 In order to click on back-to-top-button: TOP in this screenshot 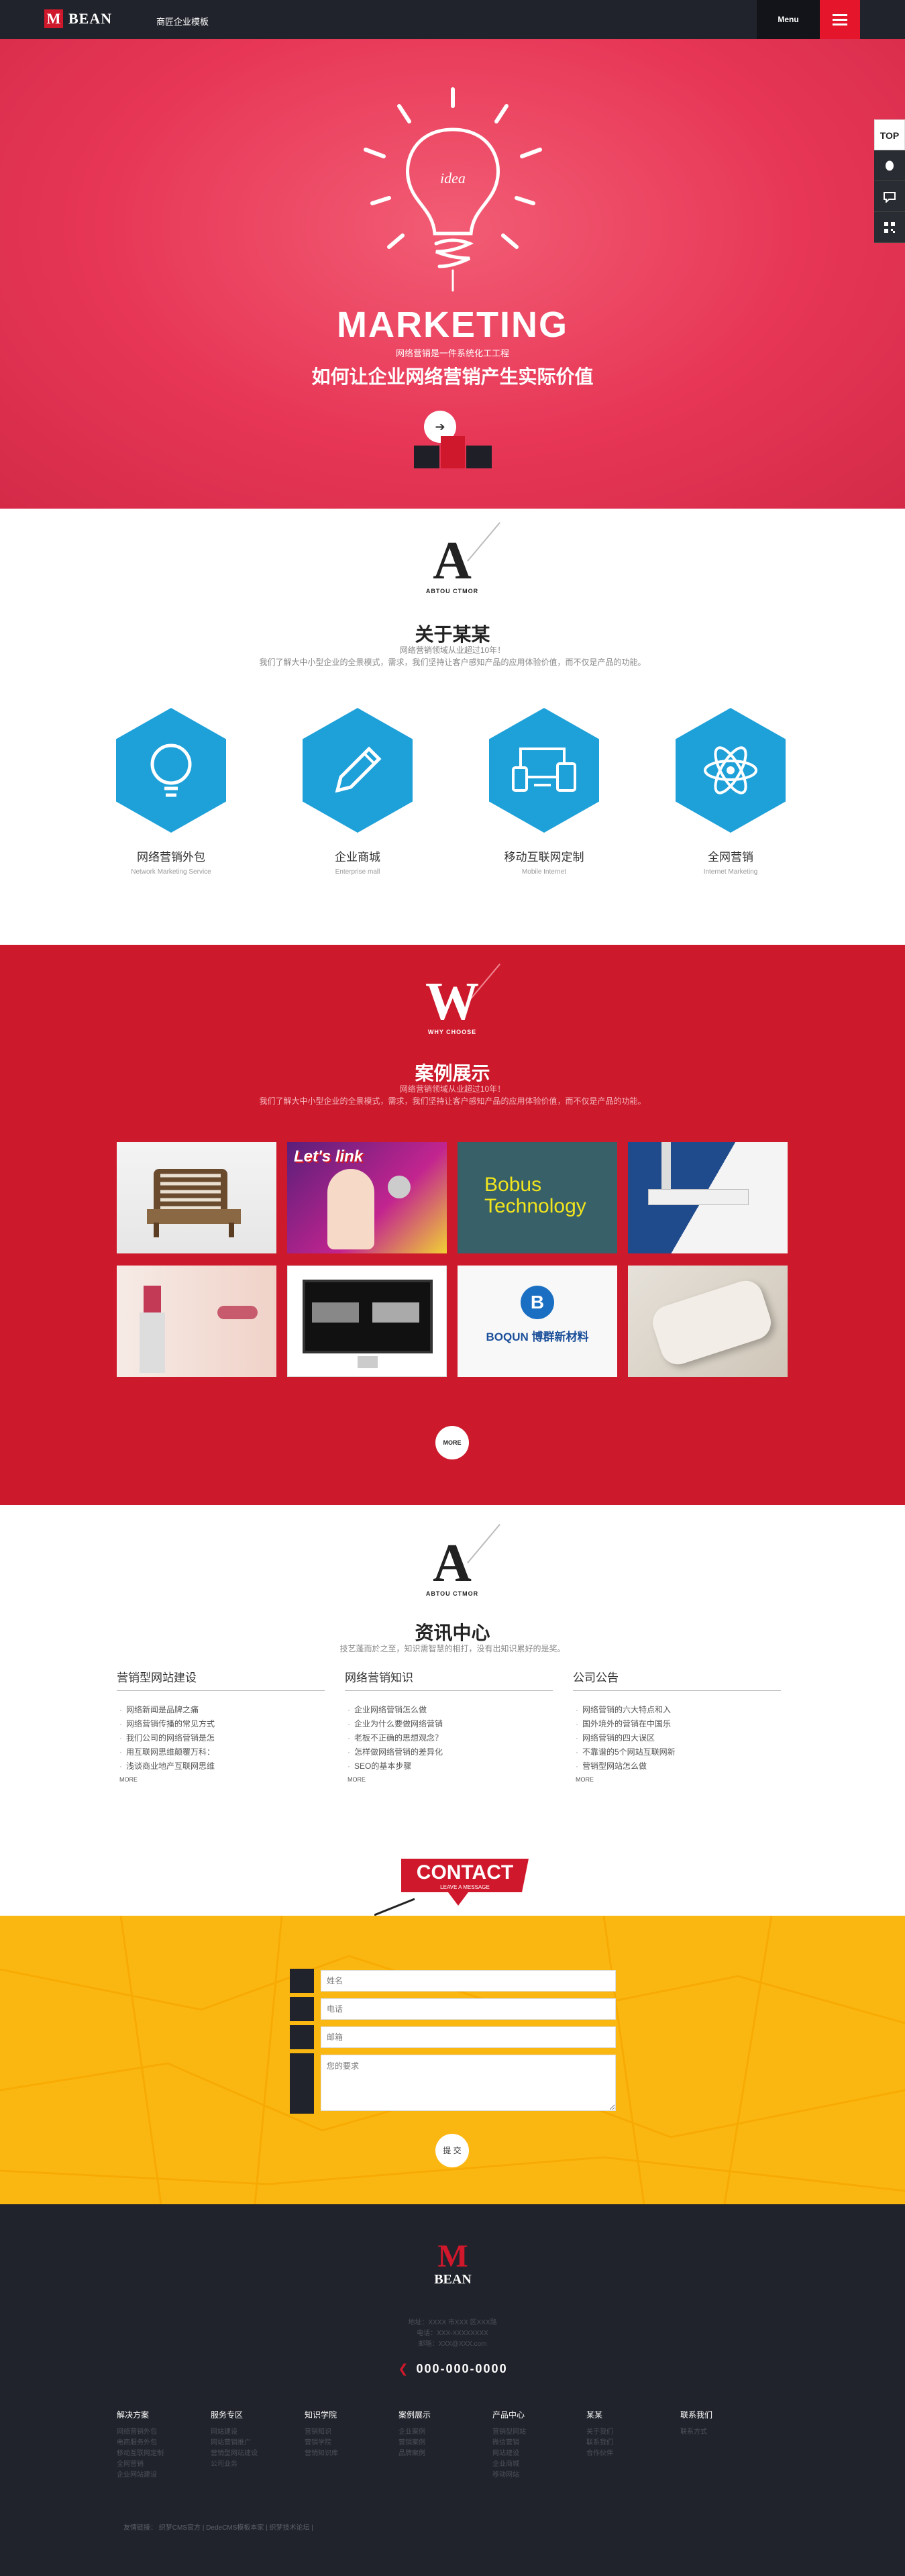, I will do `click(889, 134)`.